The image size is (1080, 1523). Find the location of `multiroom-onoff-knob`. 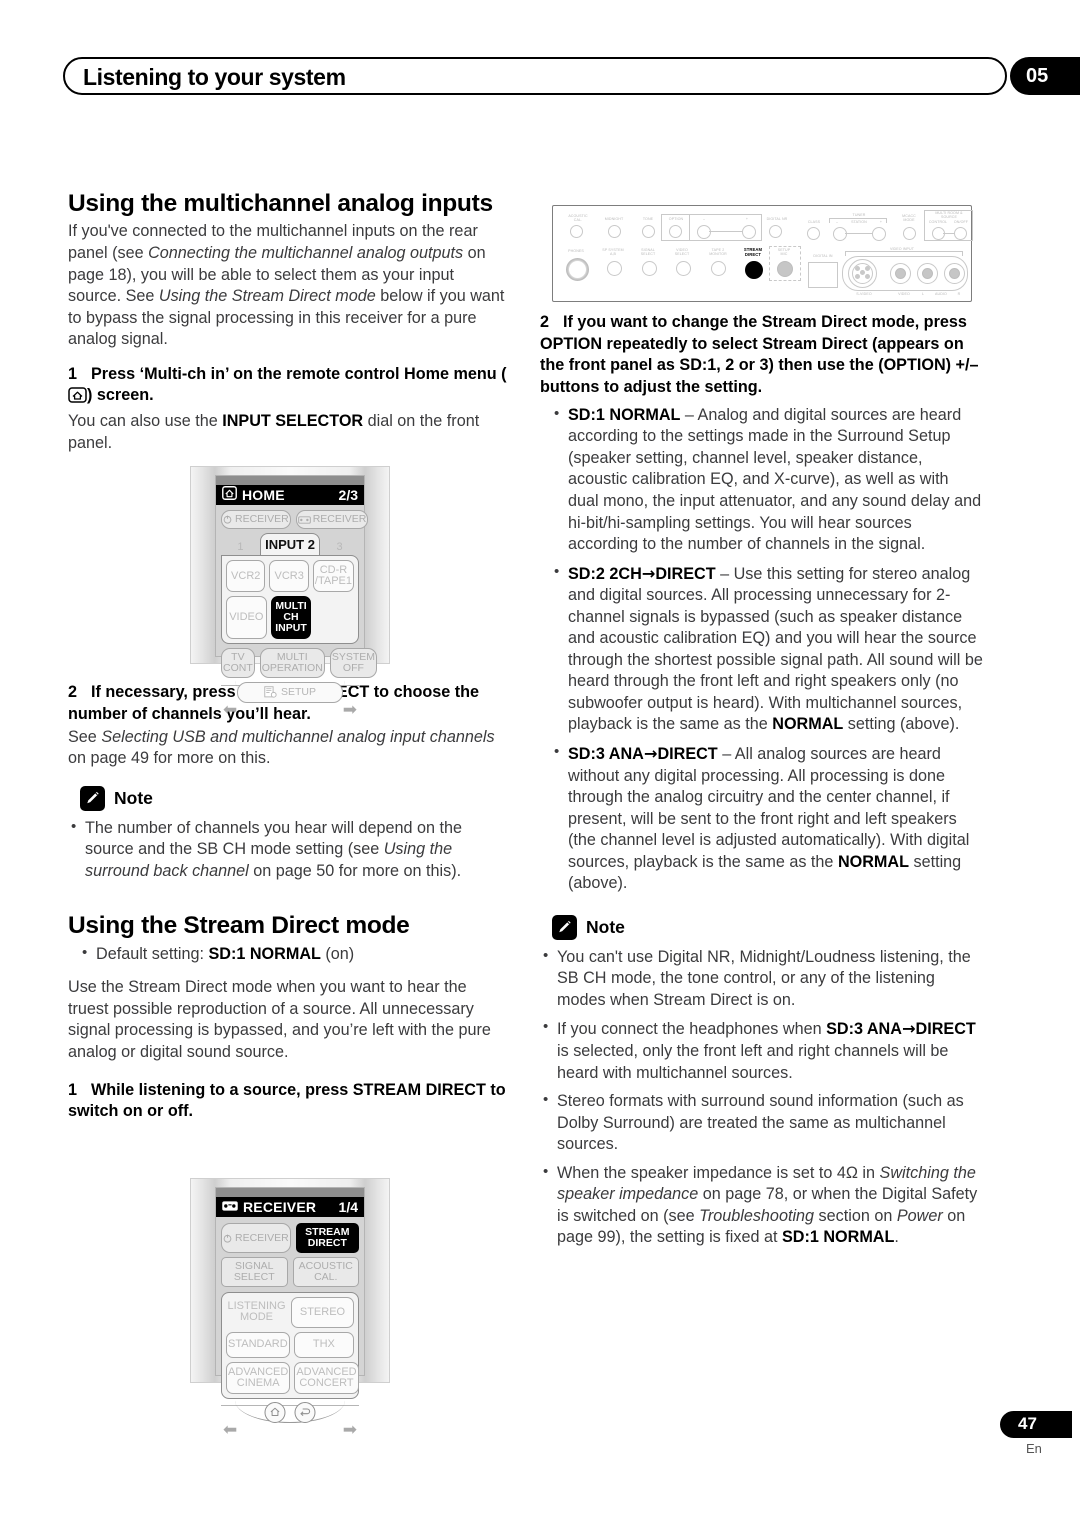

multiroom-onoff-knob is located at coordinates (960, 233).